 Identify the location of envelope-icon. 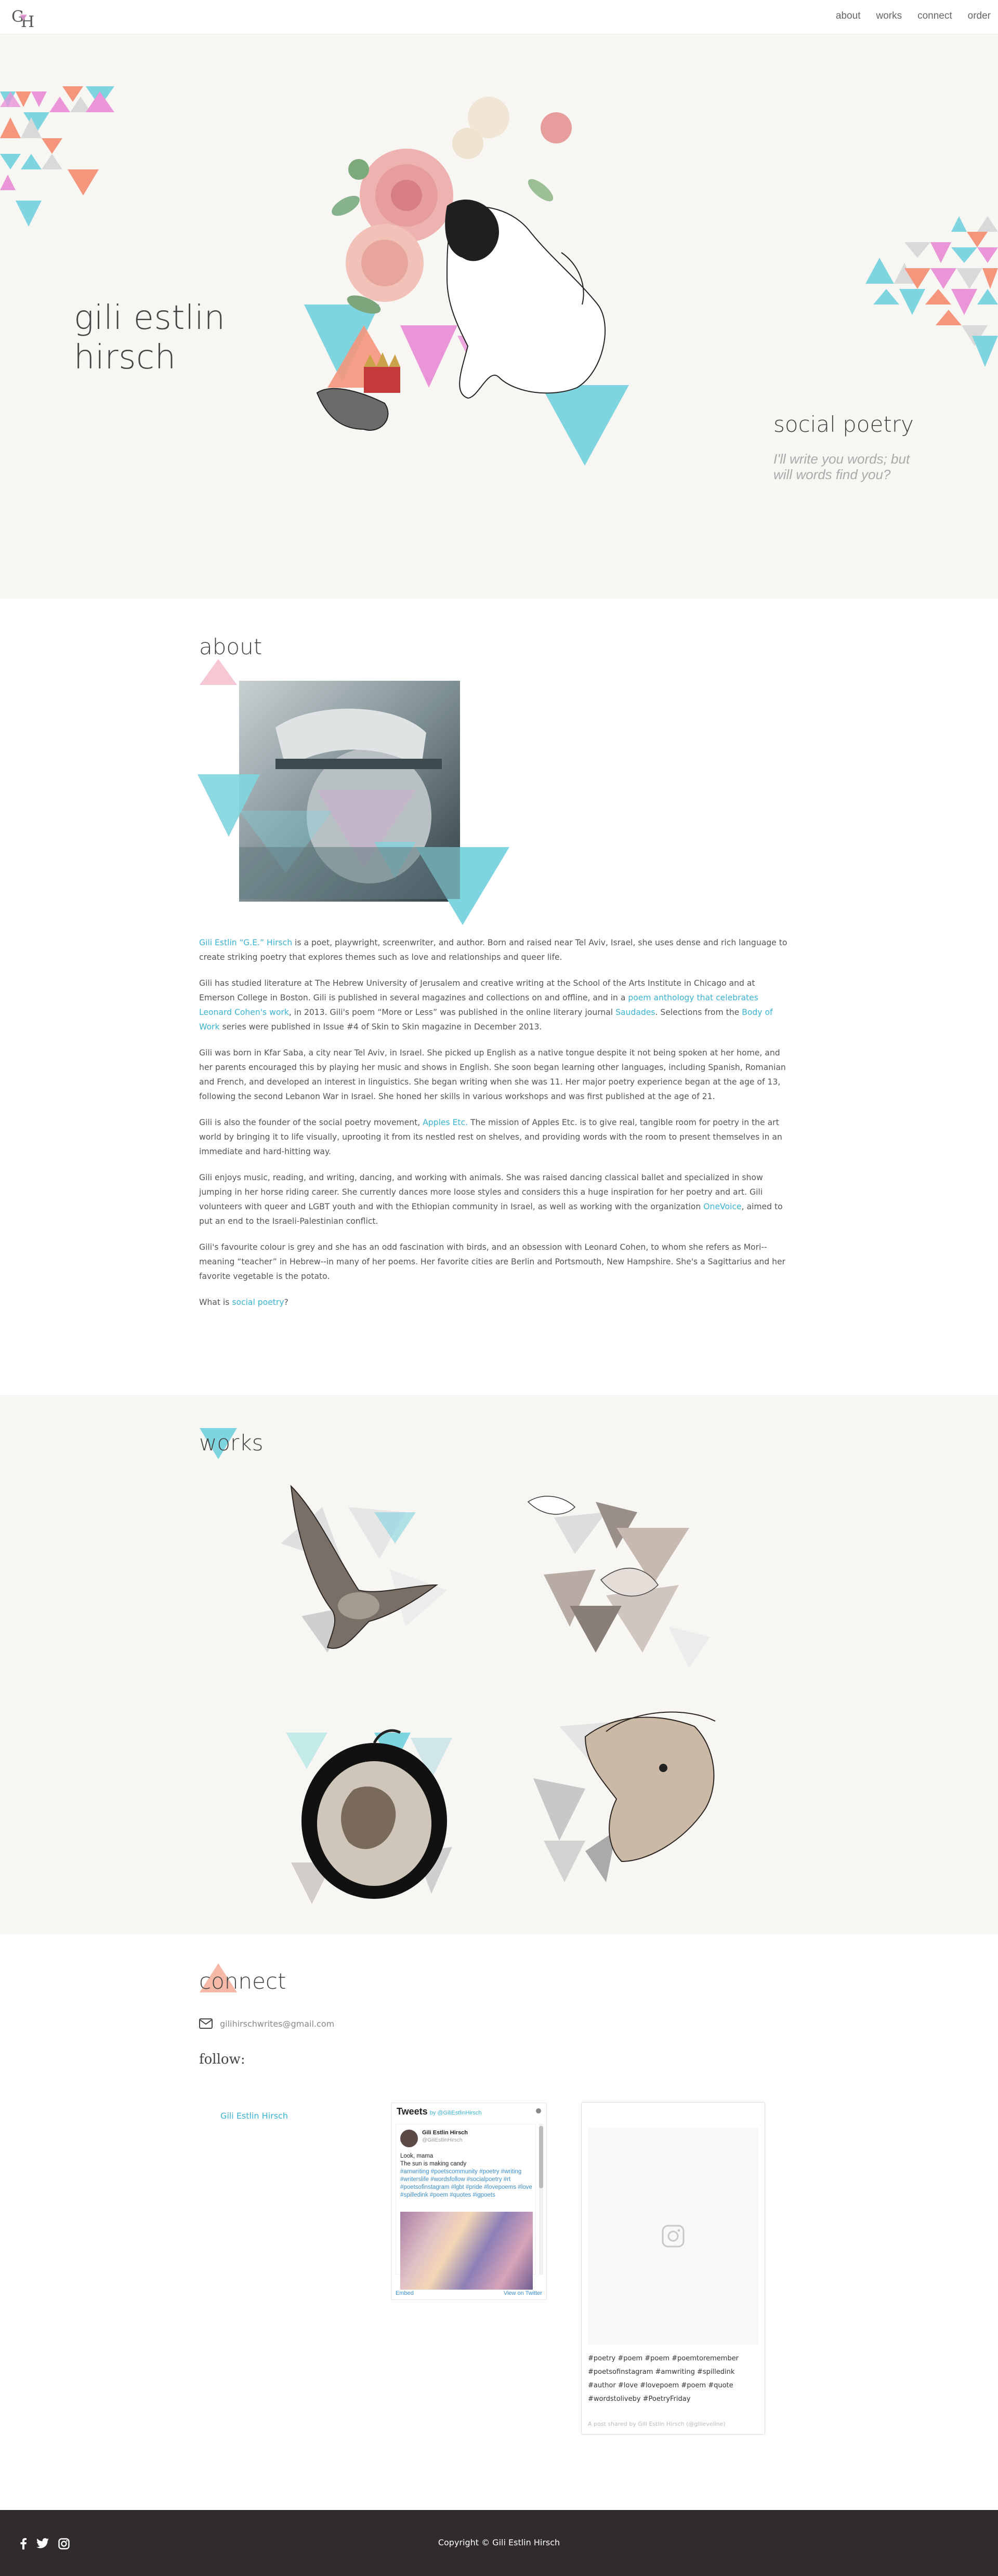
(206, 2023).